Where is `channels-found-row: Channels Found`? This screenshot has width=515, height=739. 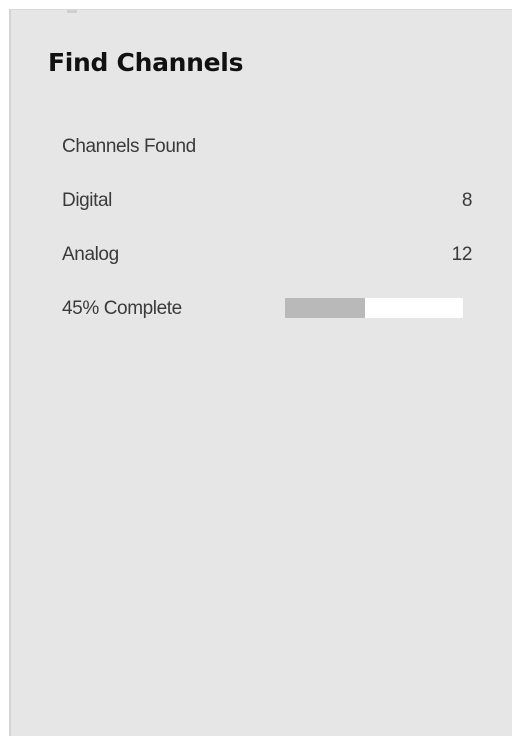
channels-found-row: Channels Found is located at coordinates (267, 147).